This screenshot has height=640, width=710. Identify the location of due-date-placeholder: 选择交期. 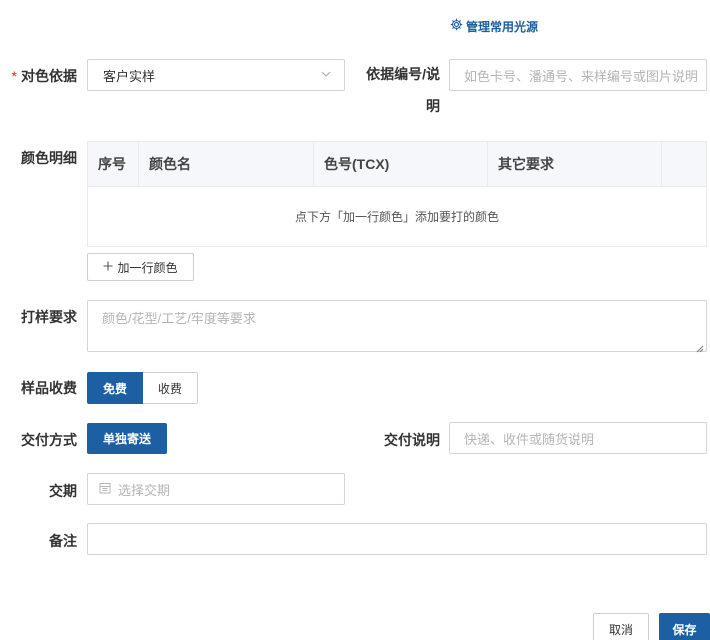
(144, 490).